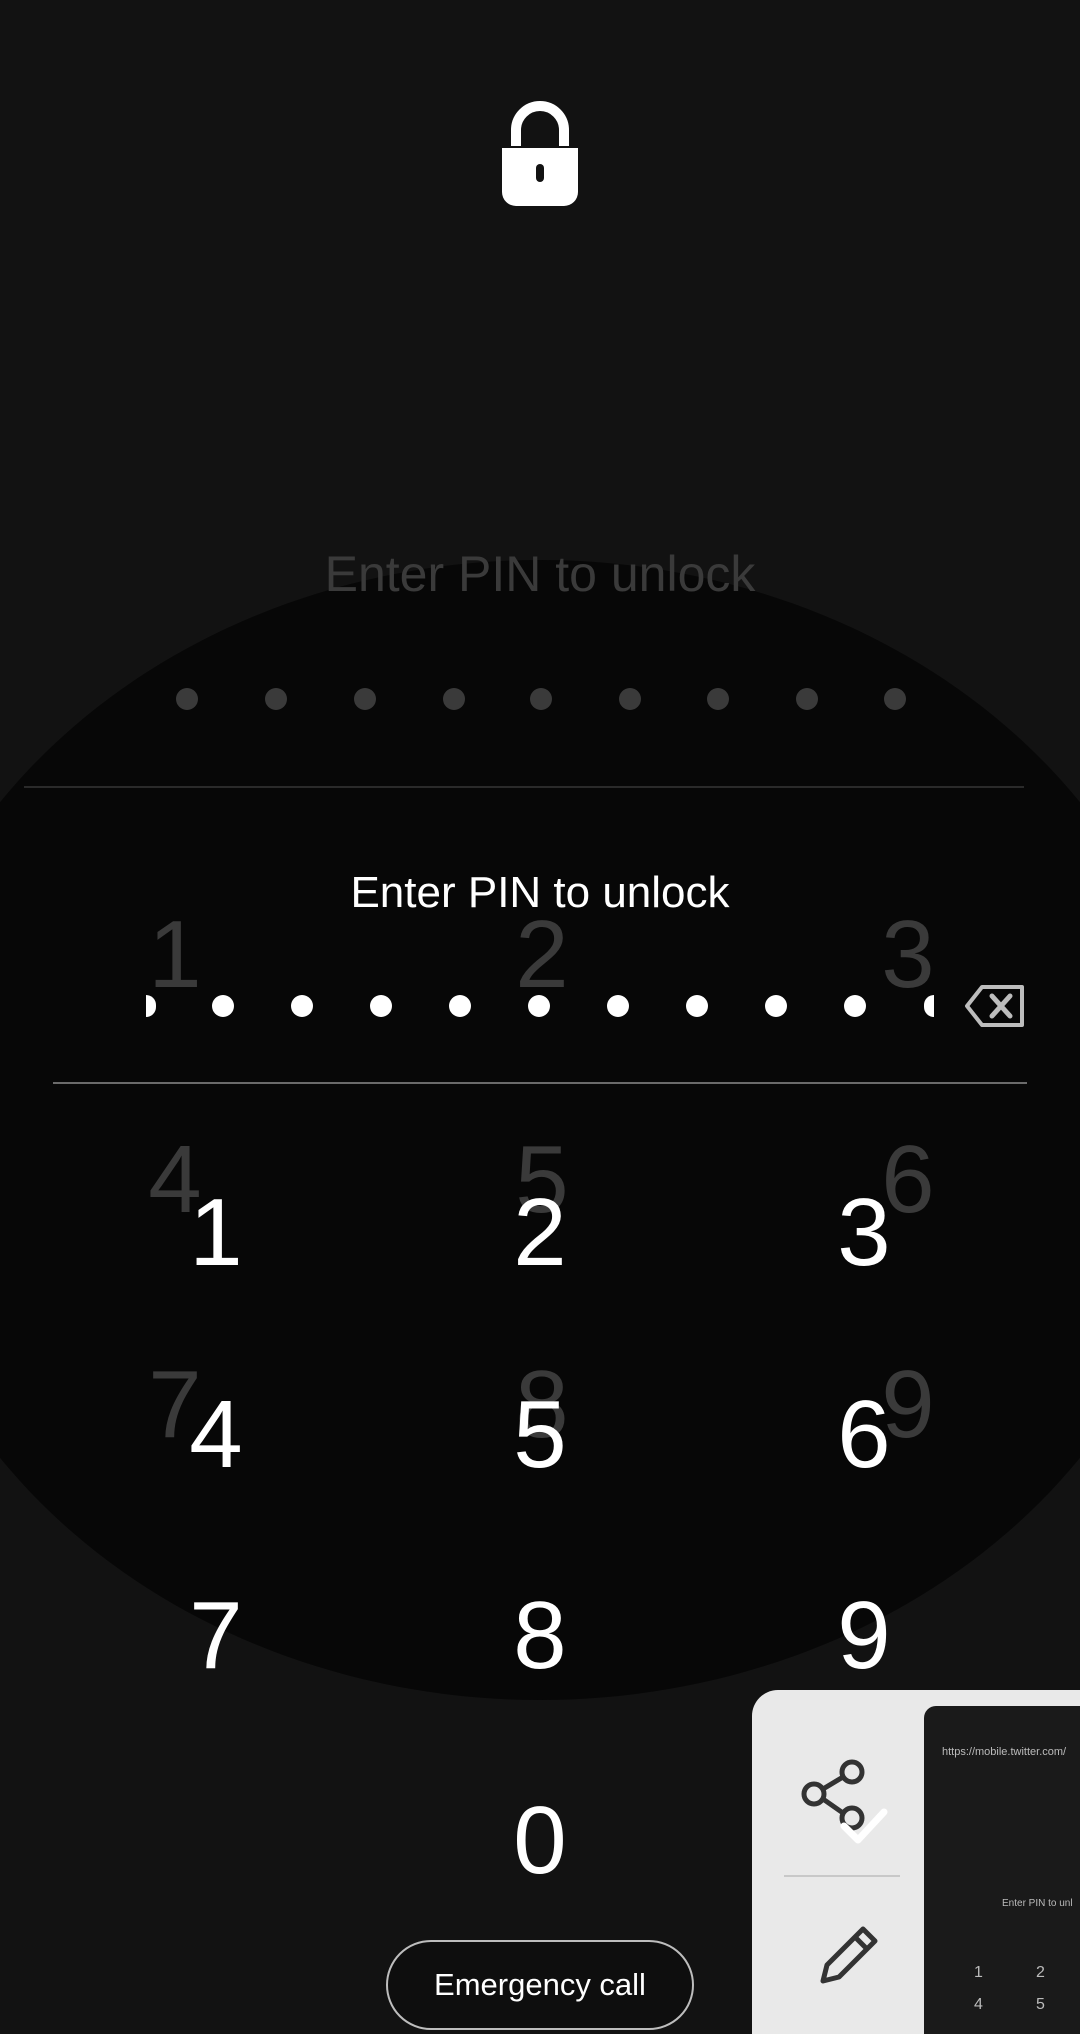 This screenshot has height=2034, width=1080. I want to click on pencil-icon, so click(849, 1955).